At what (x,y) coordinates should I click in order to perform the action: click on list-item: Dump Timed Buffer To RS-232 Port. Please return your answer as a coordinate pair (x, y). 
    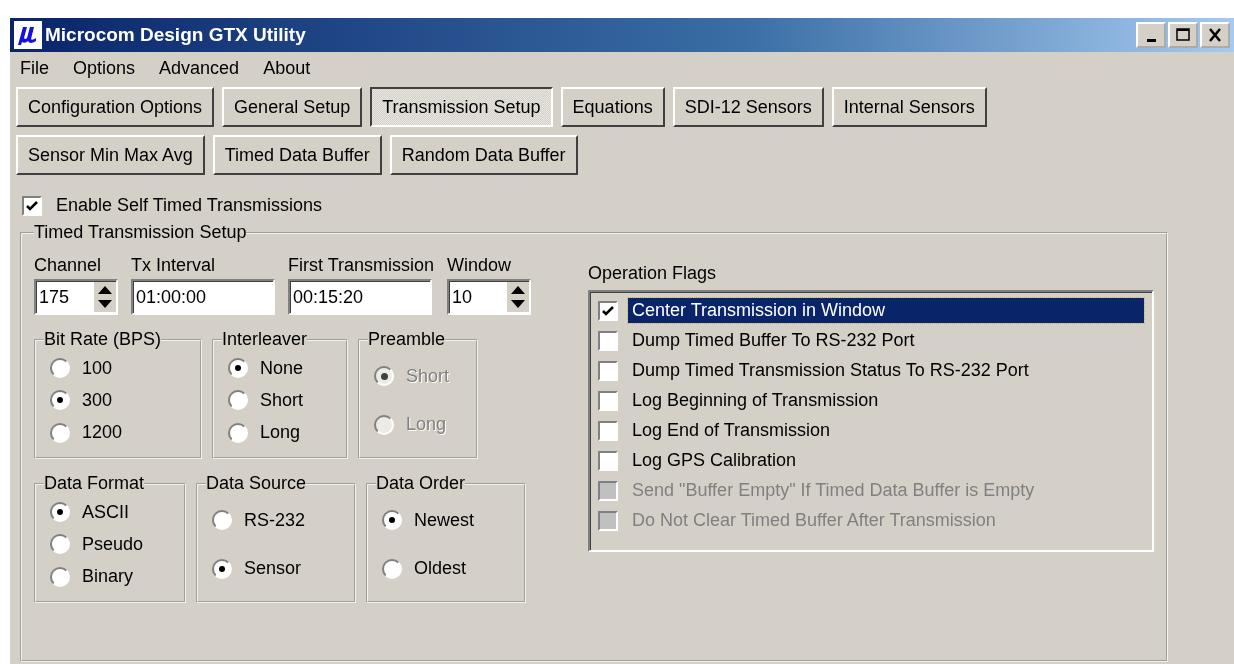
    Looking at the image, I should click on (773, 340).